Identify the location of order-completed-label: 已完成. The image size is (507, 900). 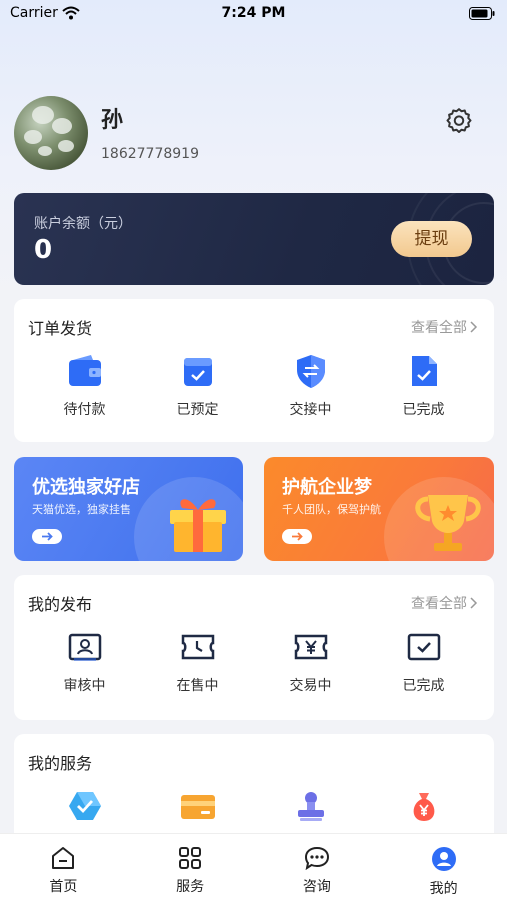
(423, 410).